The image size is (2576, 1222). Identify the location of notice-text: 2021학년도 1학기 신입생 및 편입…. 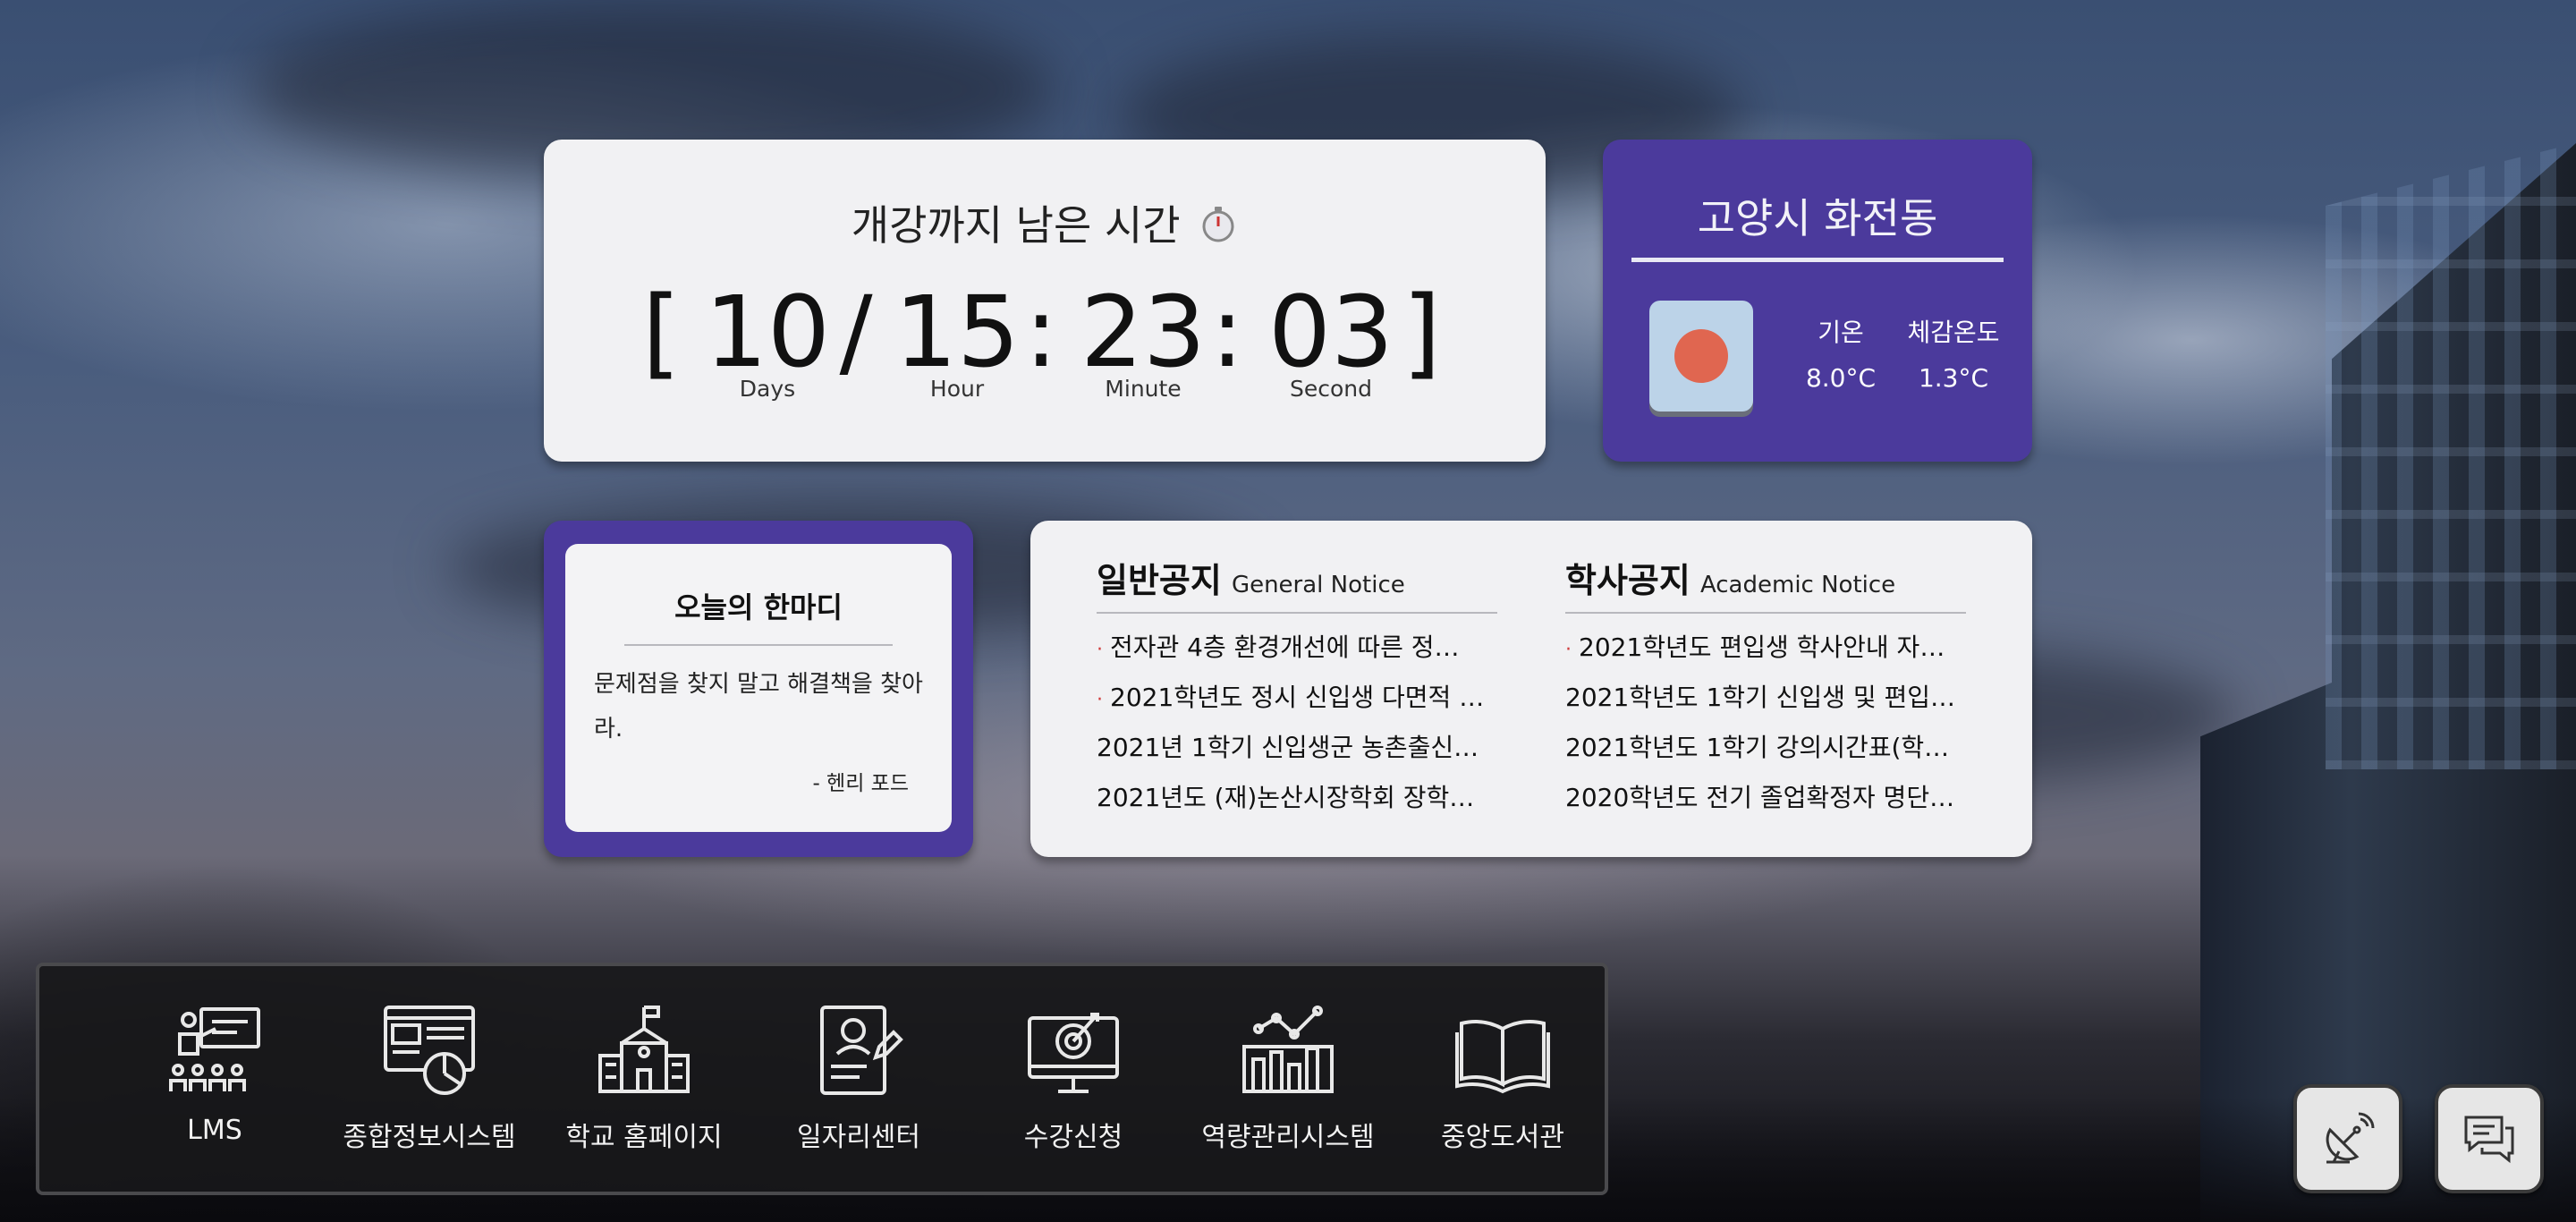
(1760, 697).